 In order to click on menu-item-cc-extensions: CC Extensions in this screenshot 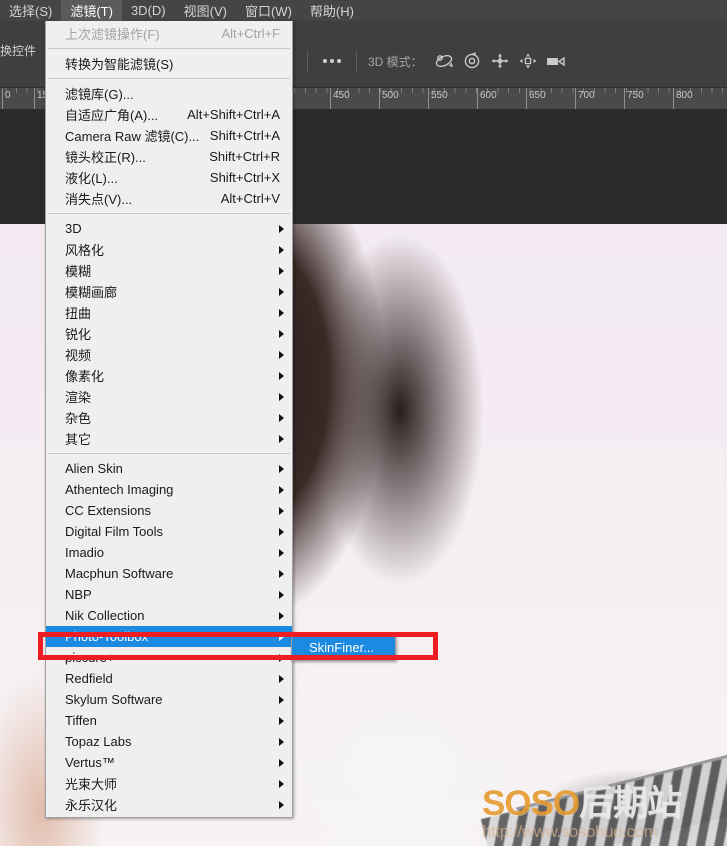, I will do `click(169, 510)`.